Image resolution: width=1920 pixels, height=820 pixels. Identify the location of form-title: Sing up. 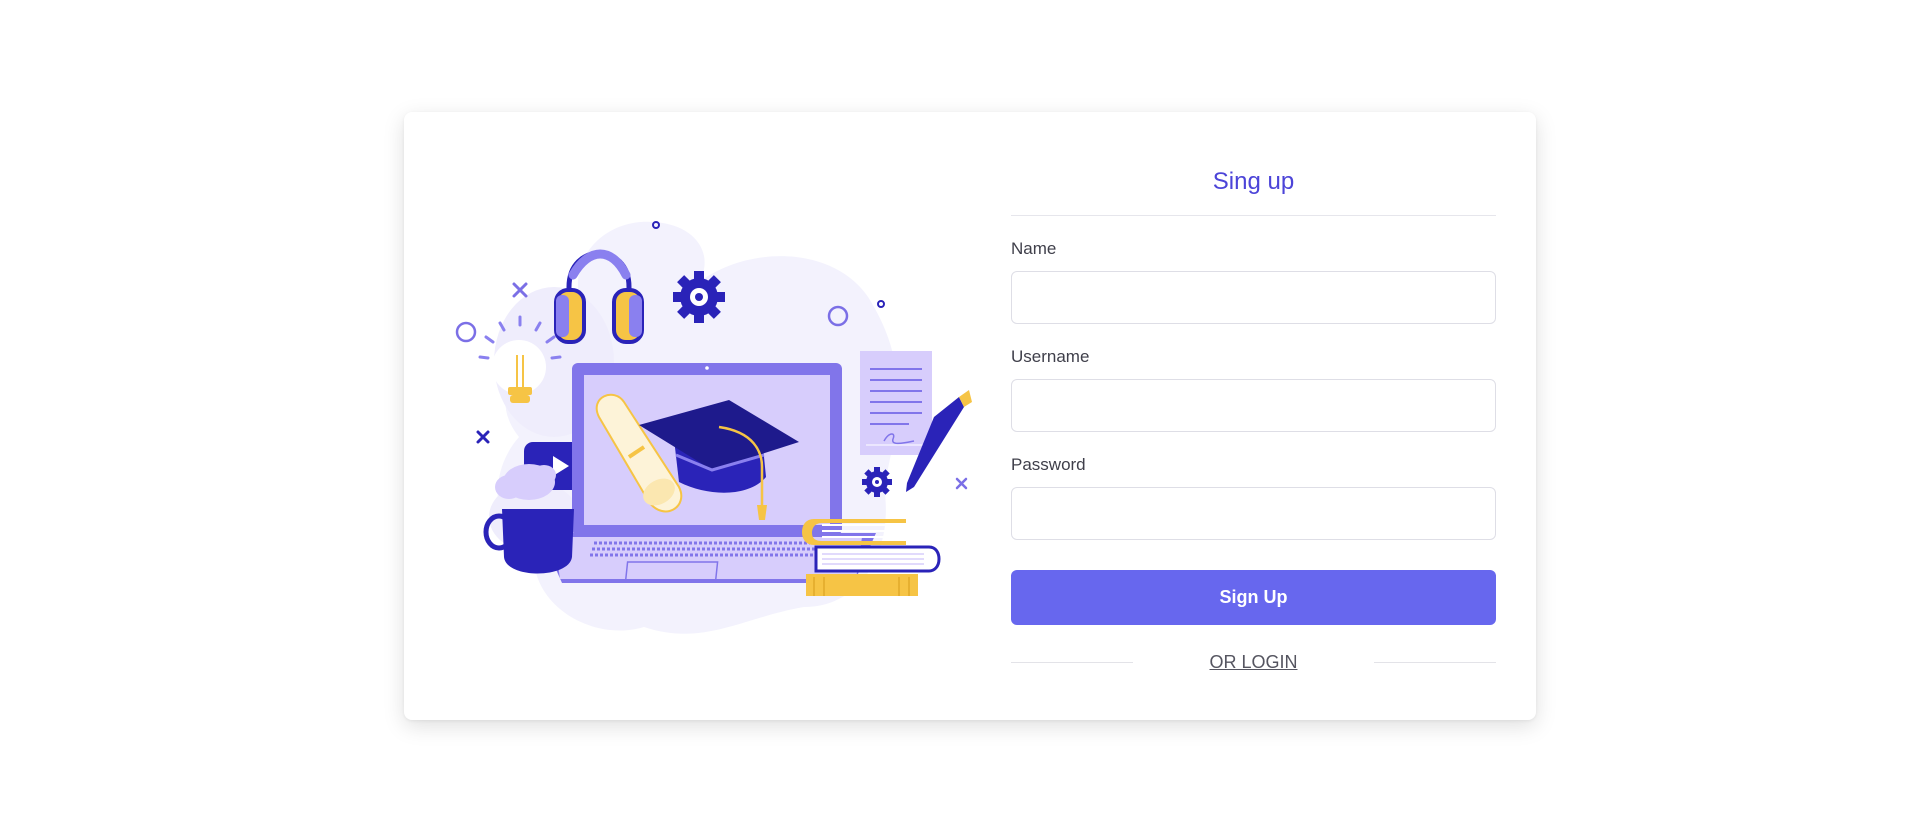
(1253, 181).